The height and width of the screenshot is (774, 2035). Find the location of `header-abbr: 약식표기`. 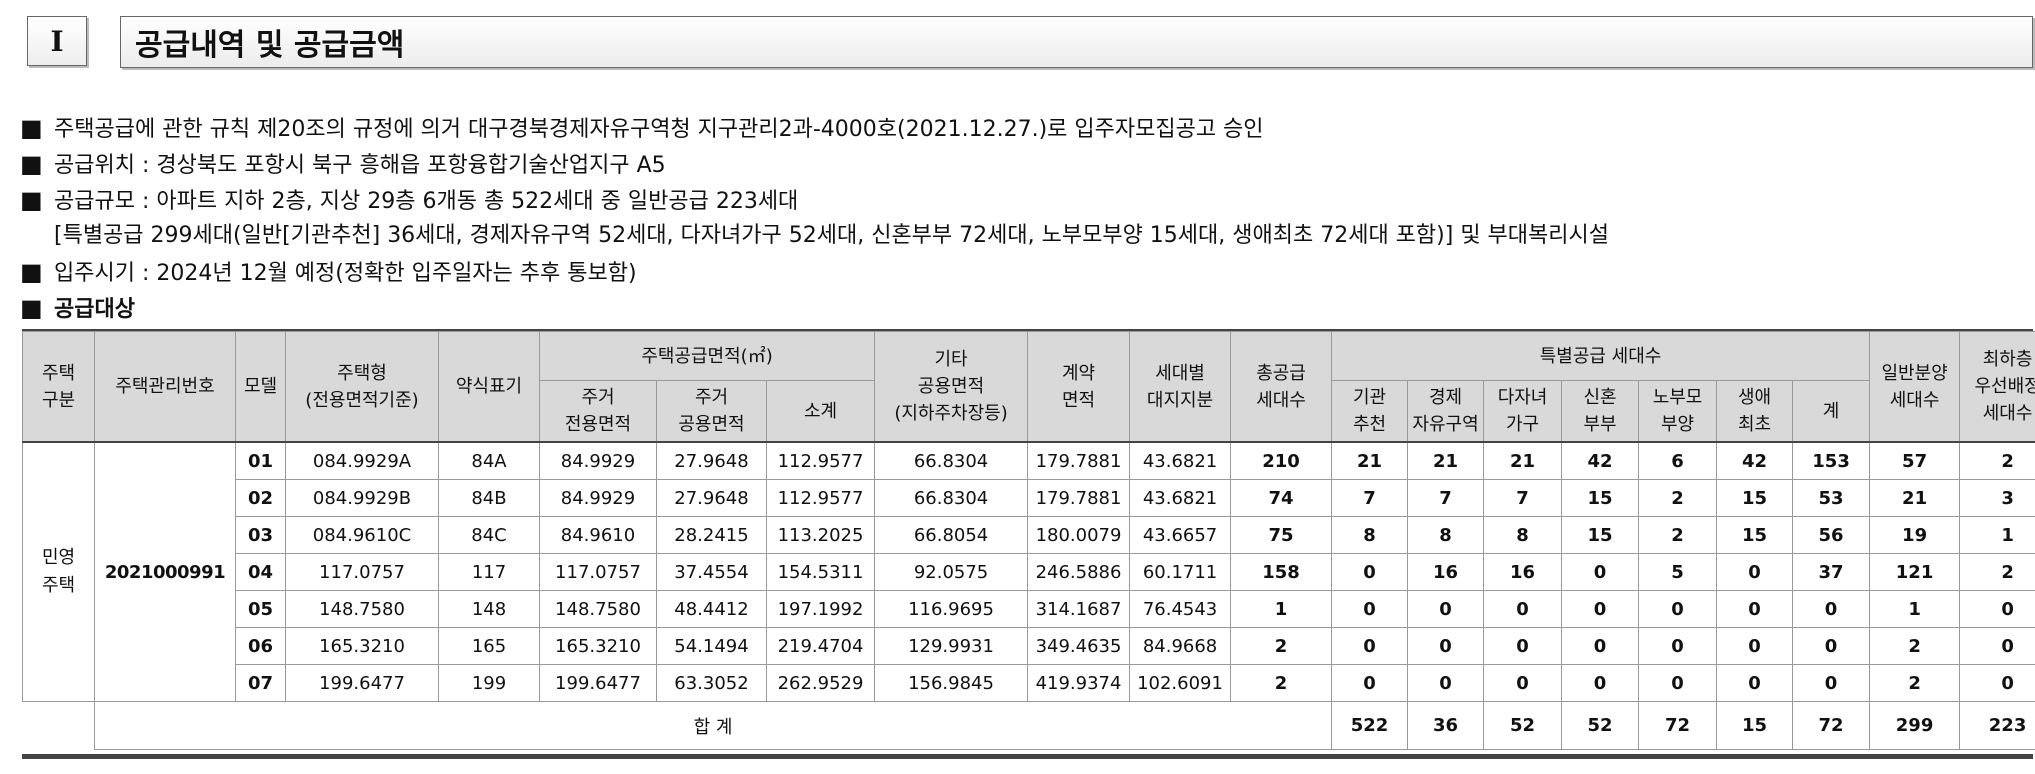

header-abbr: 약식표기 is located at coordinates (489, 387).